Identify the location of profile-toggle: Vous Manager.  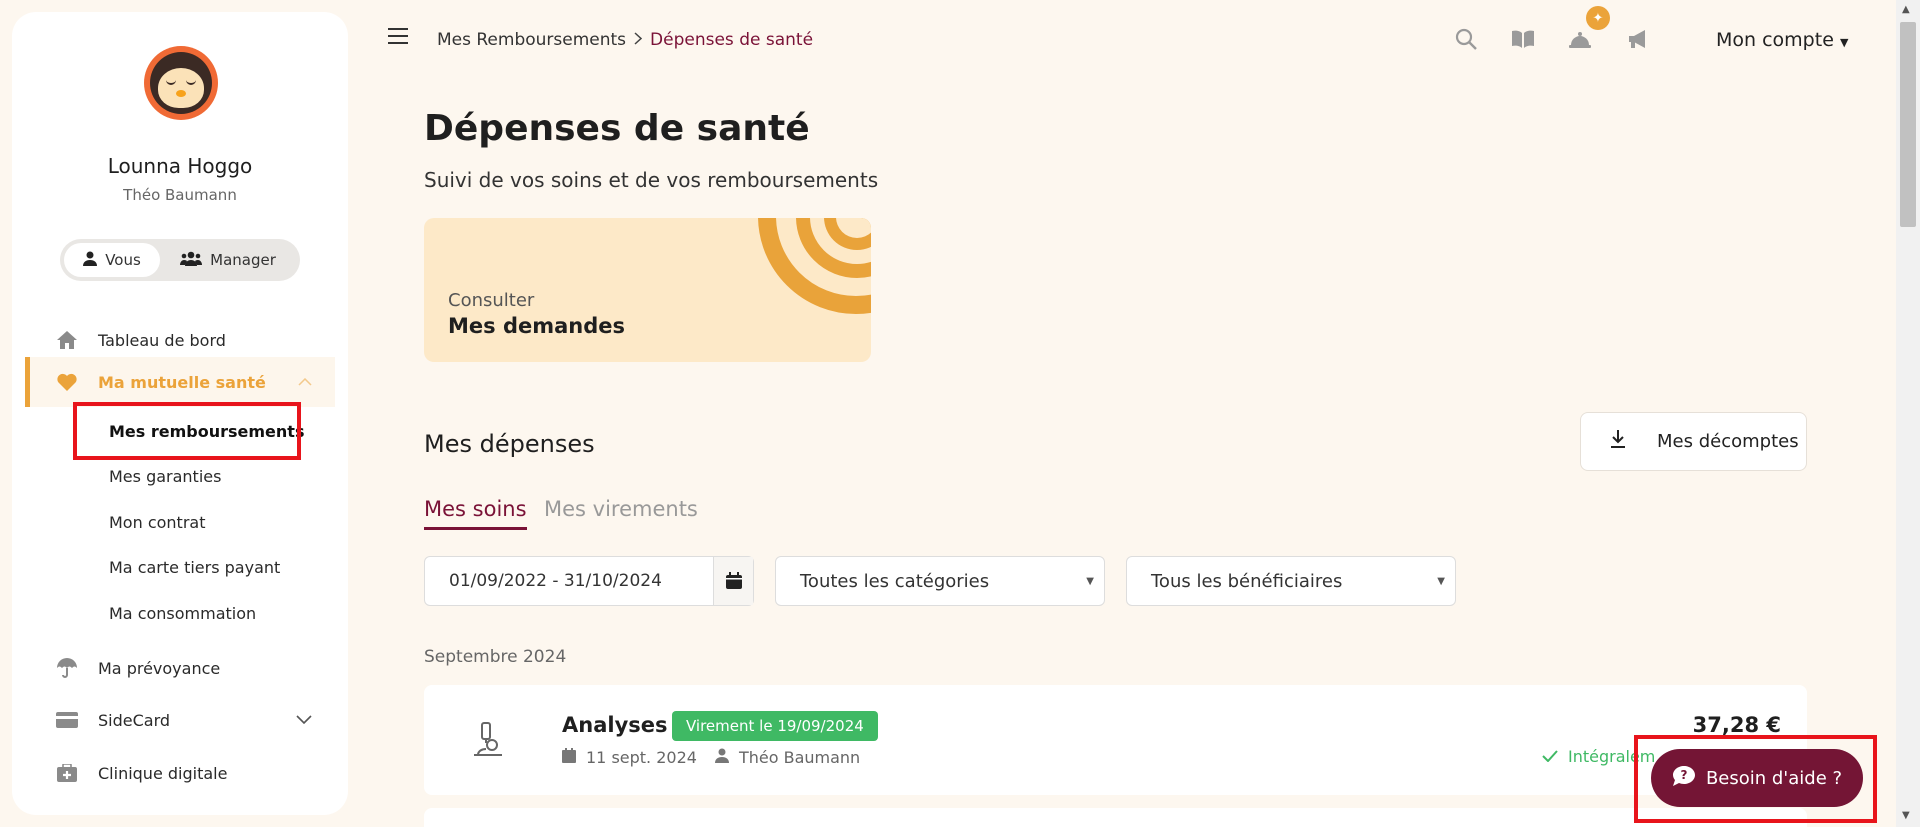
(180, 260).